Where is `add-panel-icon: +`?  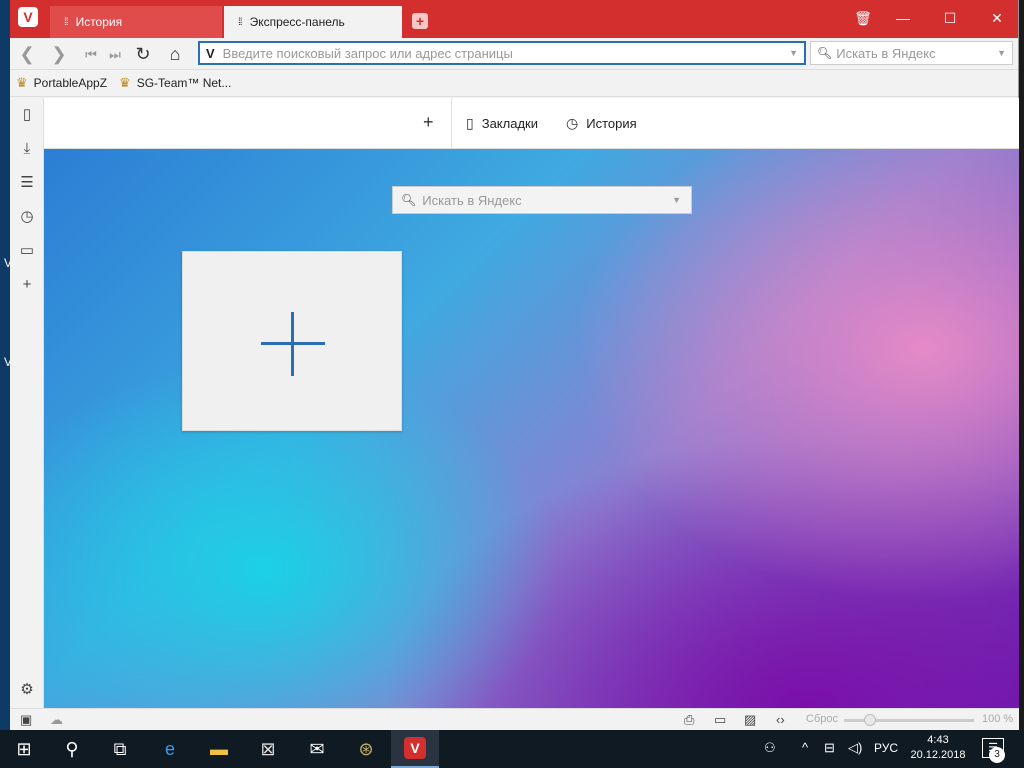
add-panel-icon: + is located at coordinates (27, 285).